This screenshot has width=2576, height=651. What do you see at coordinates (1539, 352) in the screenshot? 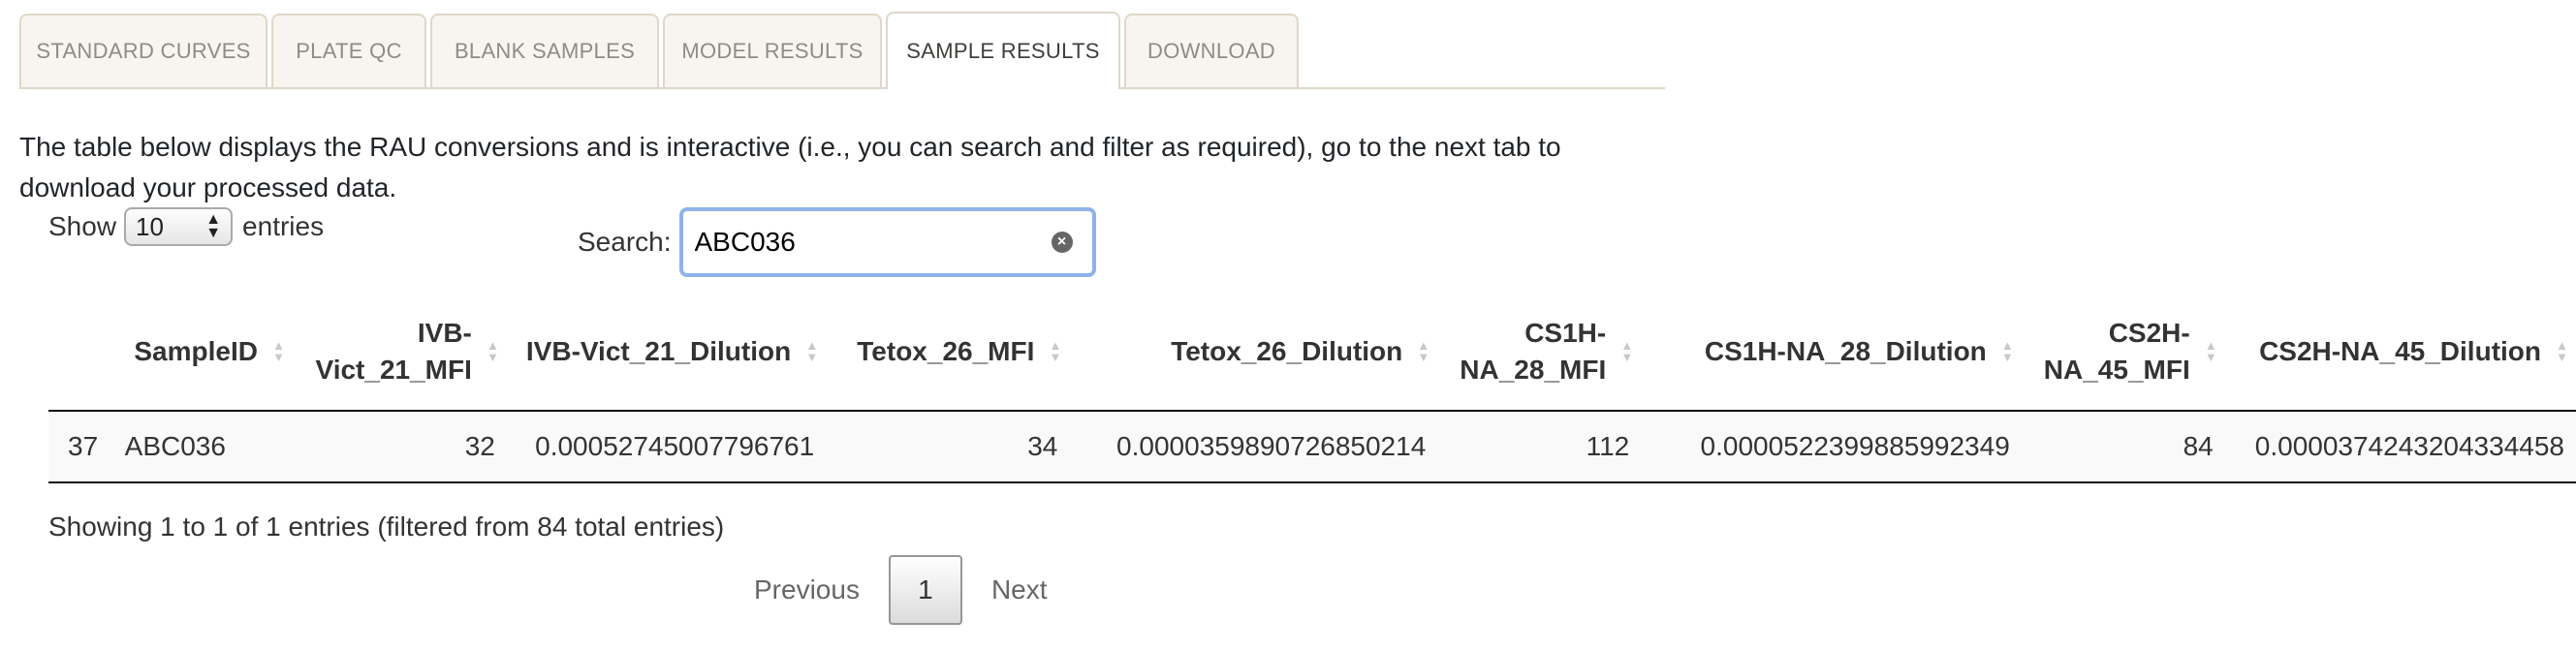
I see `col-header-cs1h-mfi: CS1H-NA_28_MFI ▲ ▼` at bounding box center [1539, 352].